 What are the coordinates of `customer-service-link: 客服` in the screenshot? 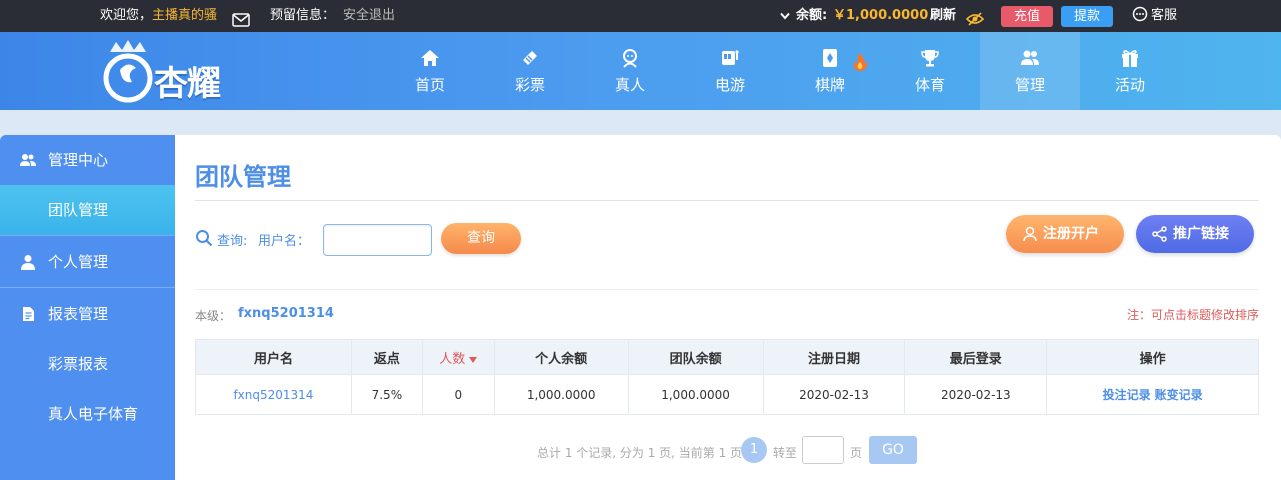 It's located at (1154, 16).